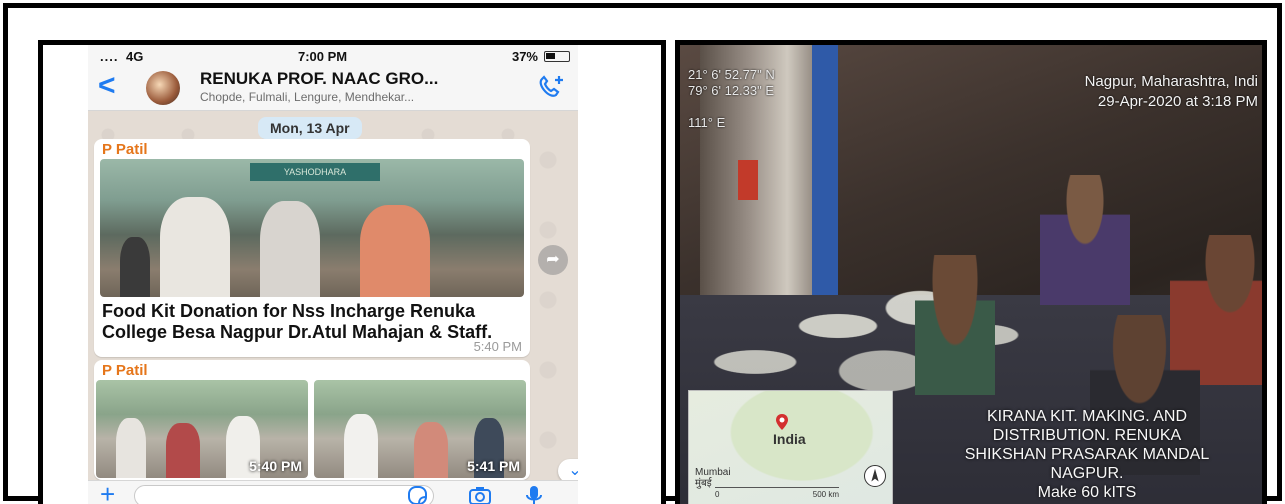 The image size is (1285, 504). What do you see at coordinates (315, 172) in the screenshot?
I see `shop-sign: YASHODHARA` at bounding box center [315, 172].